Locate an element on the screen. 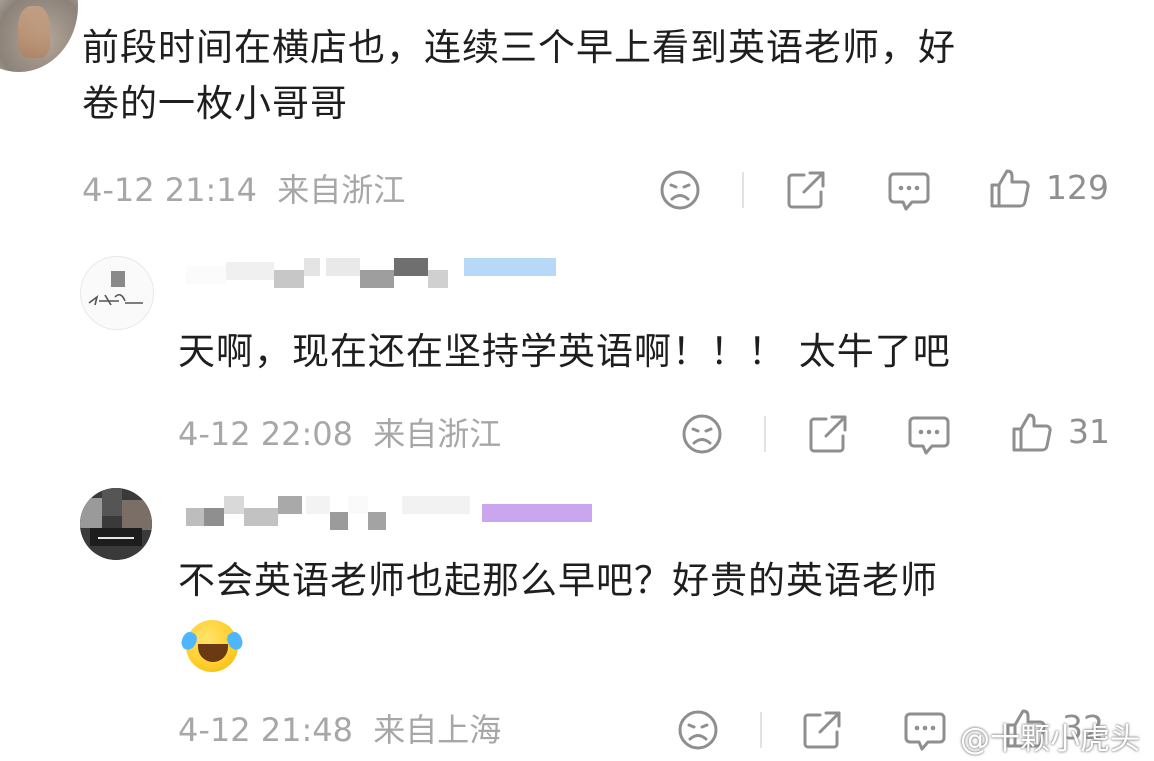  comment-date: 4-12 21:14 is located at coordinates (170, 190).